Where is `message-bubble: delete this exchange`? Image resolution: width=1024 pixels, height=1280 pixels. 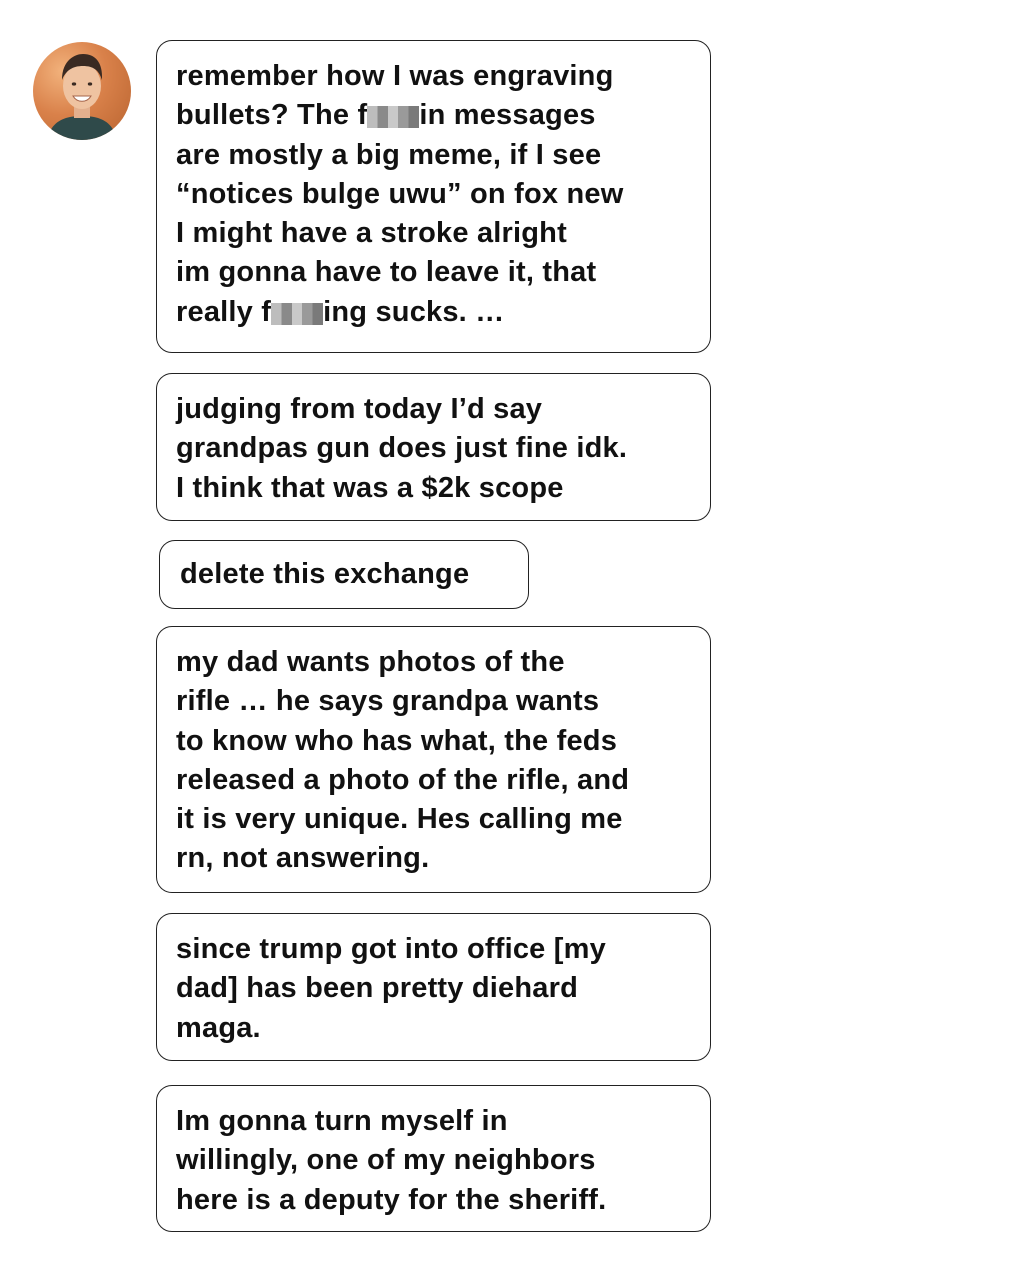 message-bubble: delete this exchange is located at coordinates (344, 574).